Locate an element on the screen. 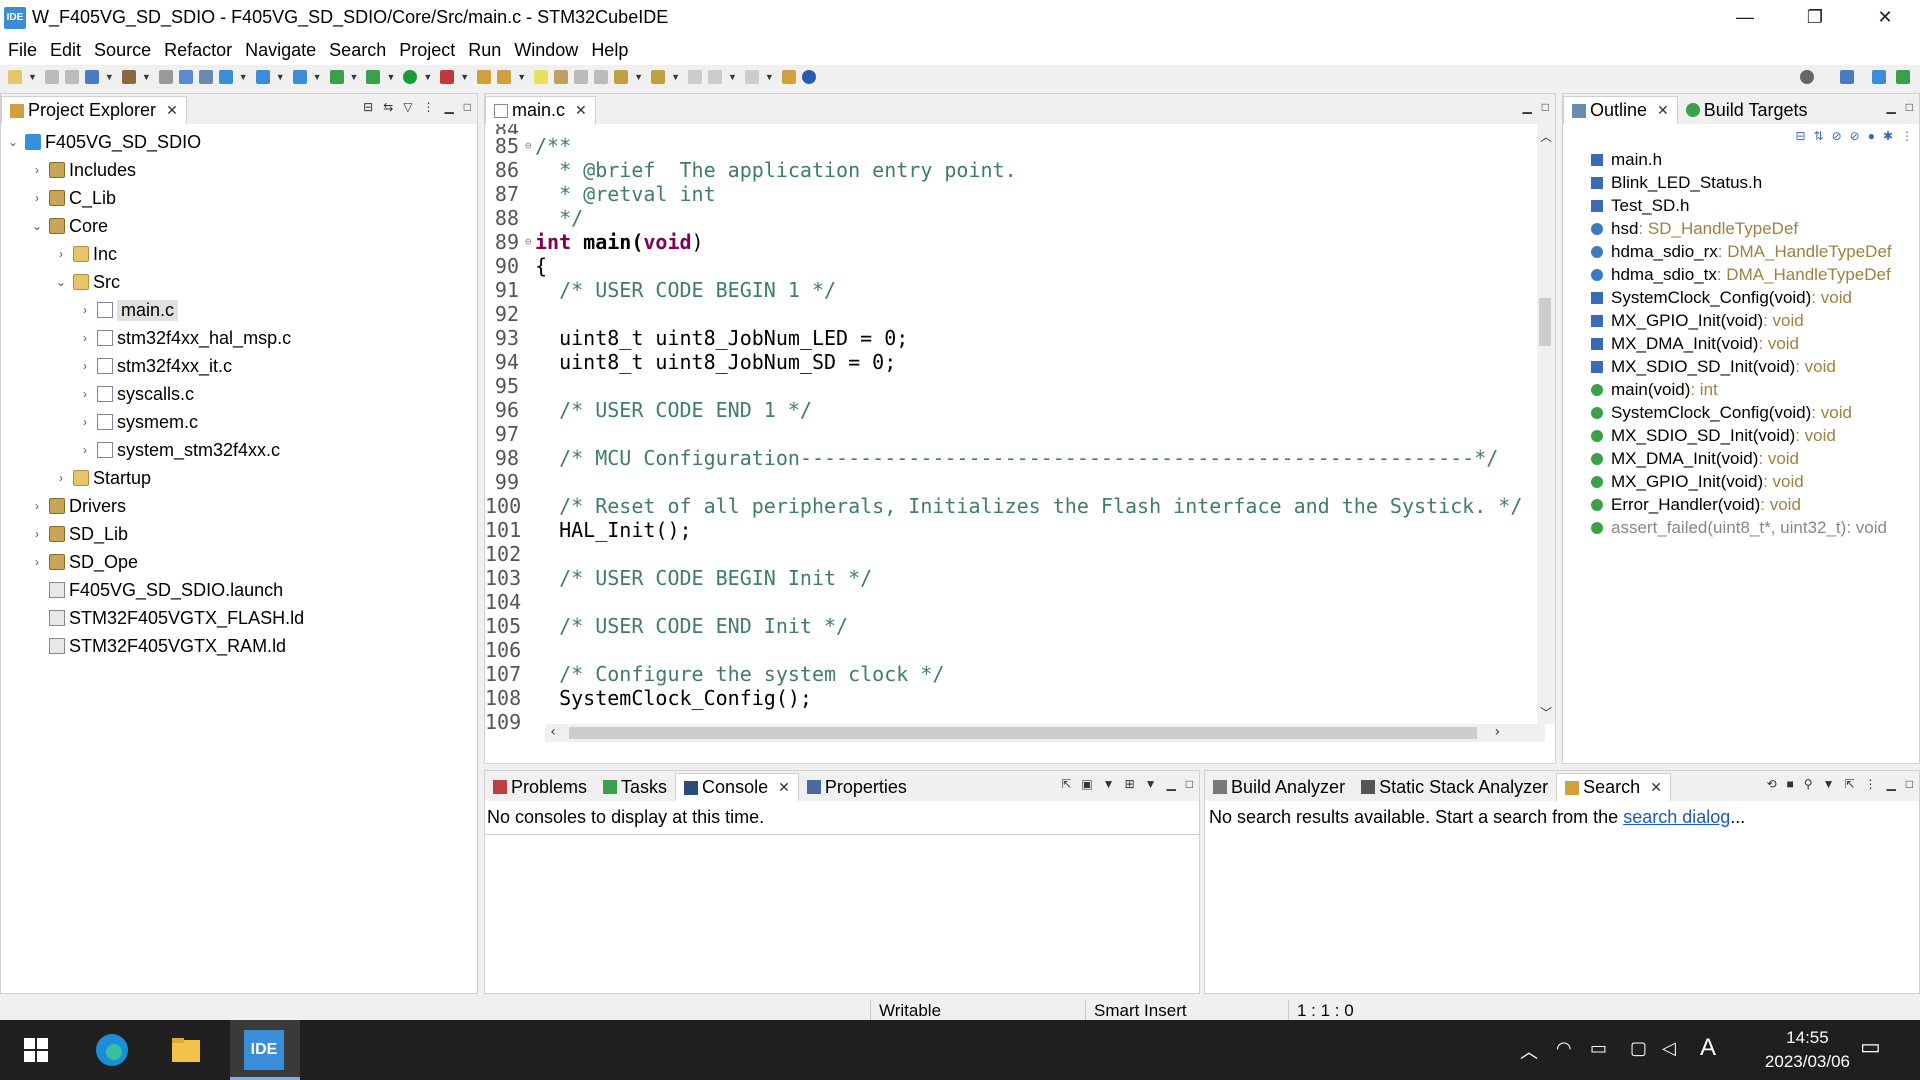 The image size is (1920, 1080). outline-item: hdma_sdio_rx : DMA_HandleTypeDef is located at coordinates (1741, 251).